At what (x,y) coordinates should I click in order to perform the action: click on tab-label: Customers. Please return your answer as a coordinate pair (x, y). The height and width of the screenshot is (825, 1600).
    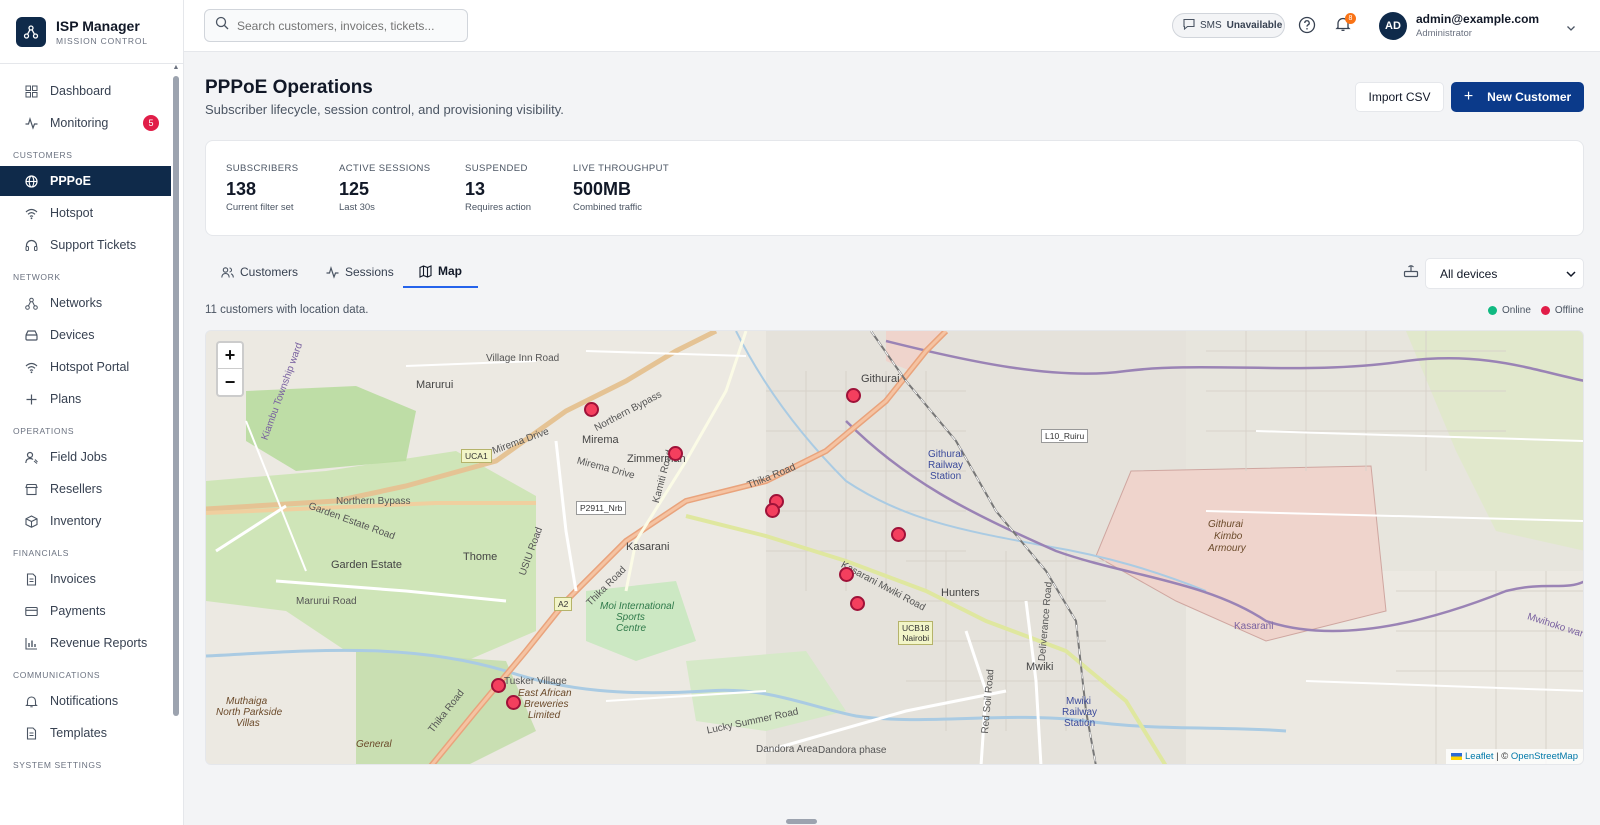
    Looking at the image, I should click on (269, 272).